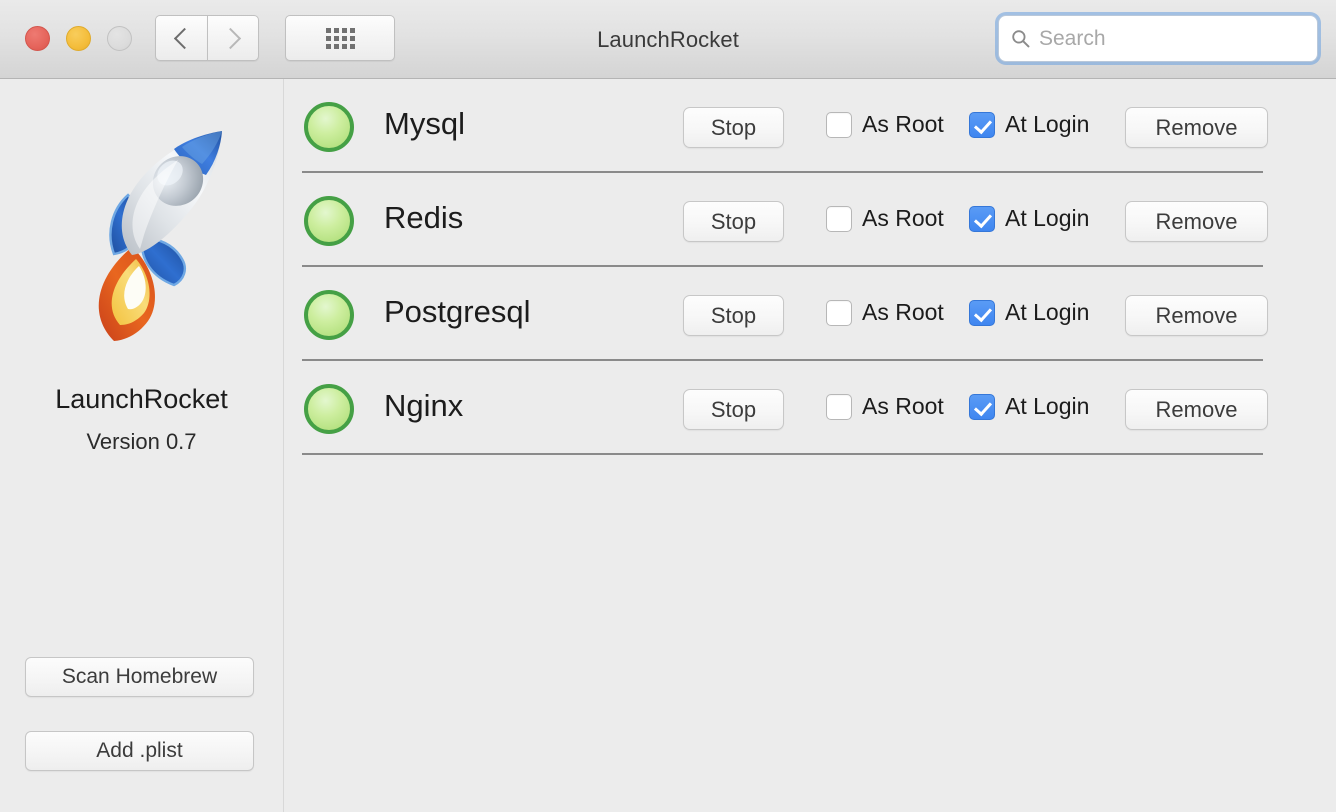 The image size is (1336, 812). I want to click on rocket-icon, so click(142, 234).